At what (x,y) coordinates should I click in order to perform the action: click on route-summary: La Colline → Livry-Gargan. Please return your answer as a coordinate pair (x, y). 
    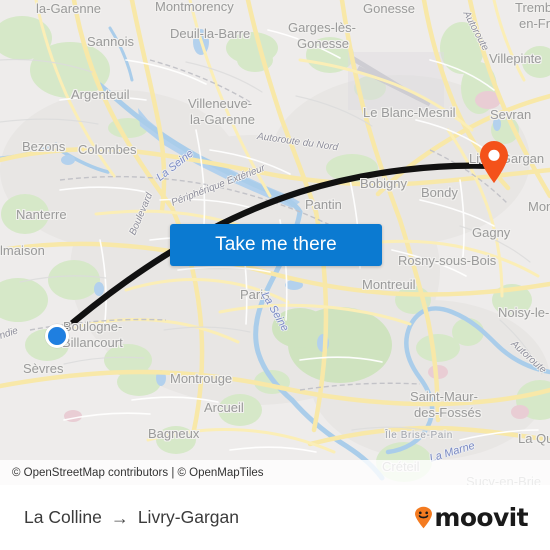
    Looking at the image, I should click on (131, 517).